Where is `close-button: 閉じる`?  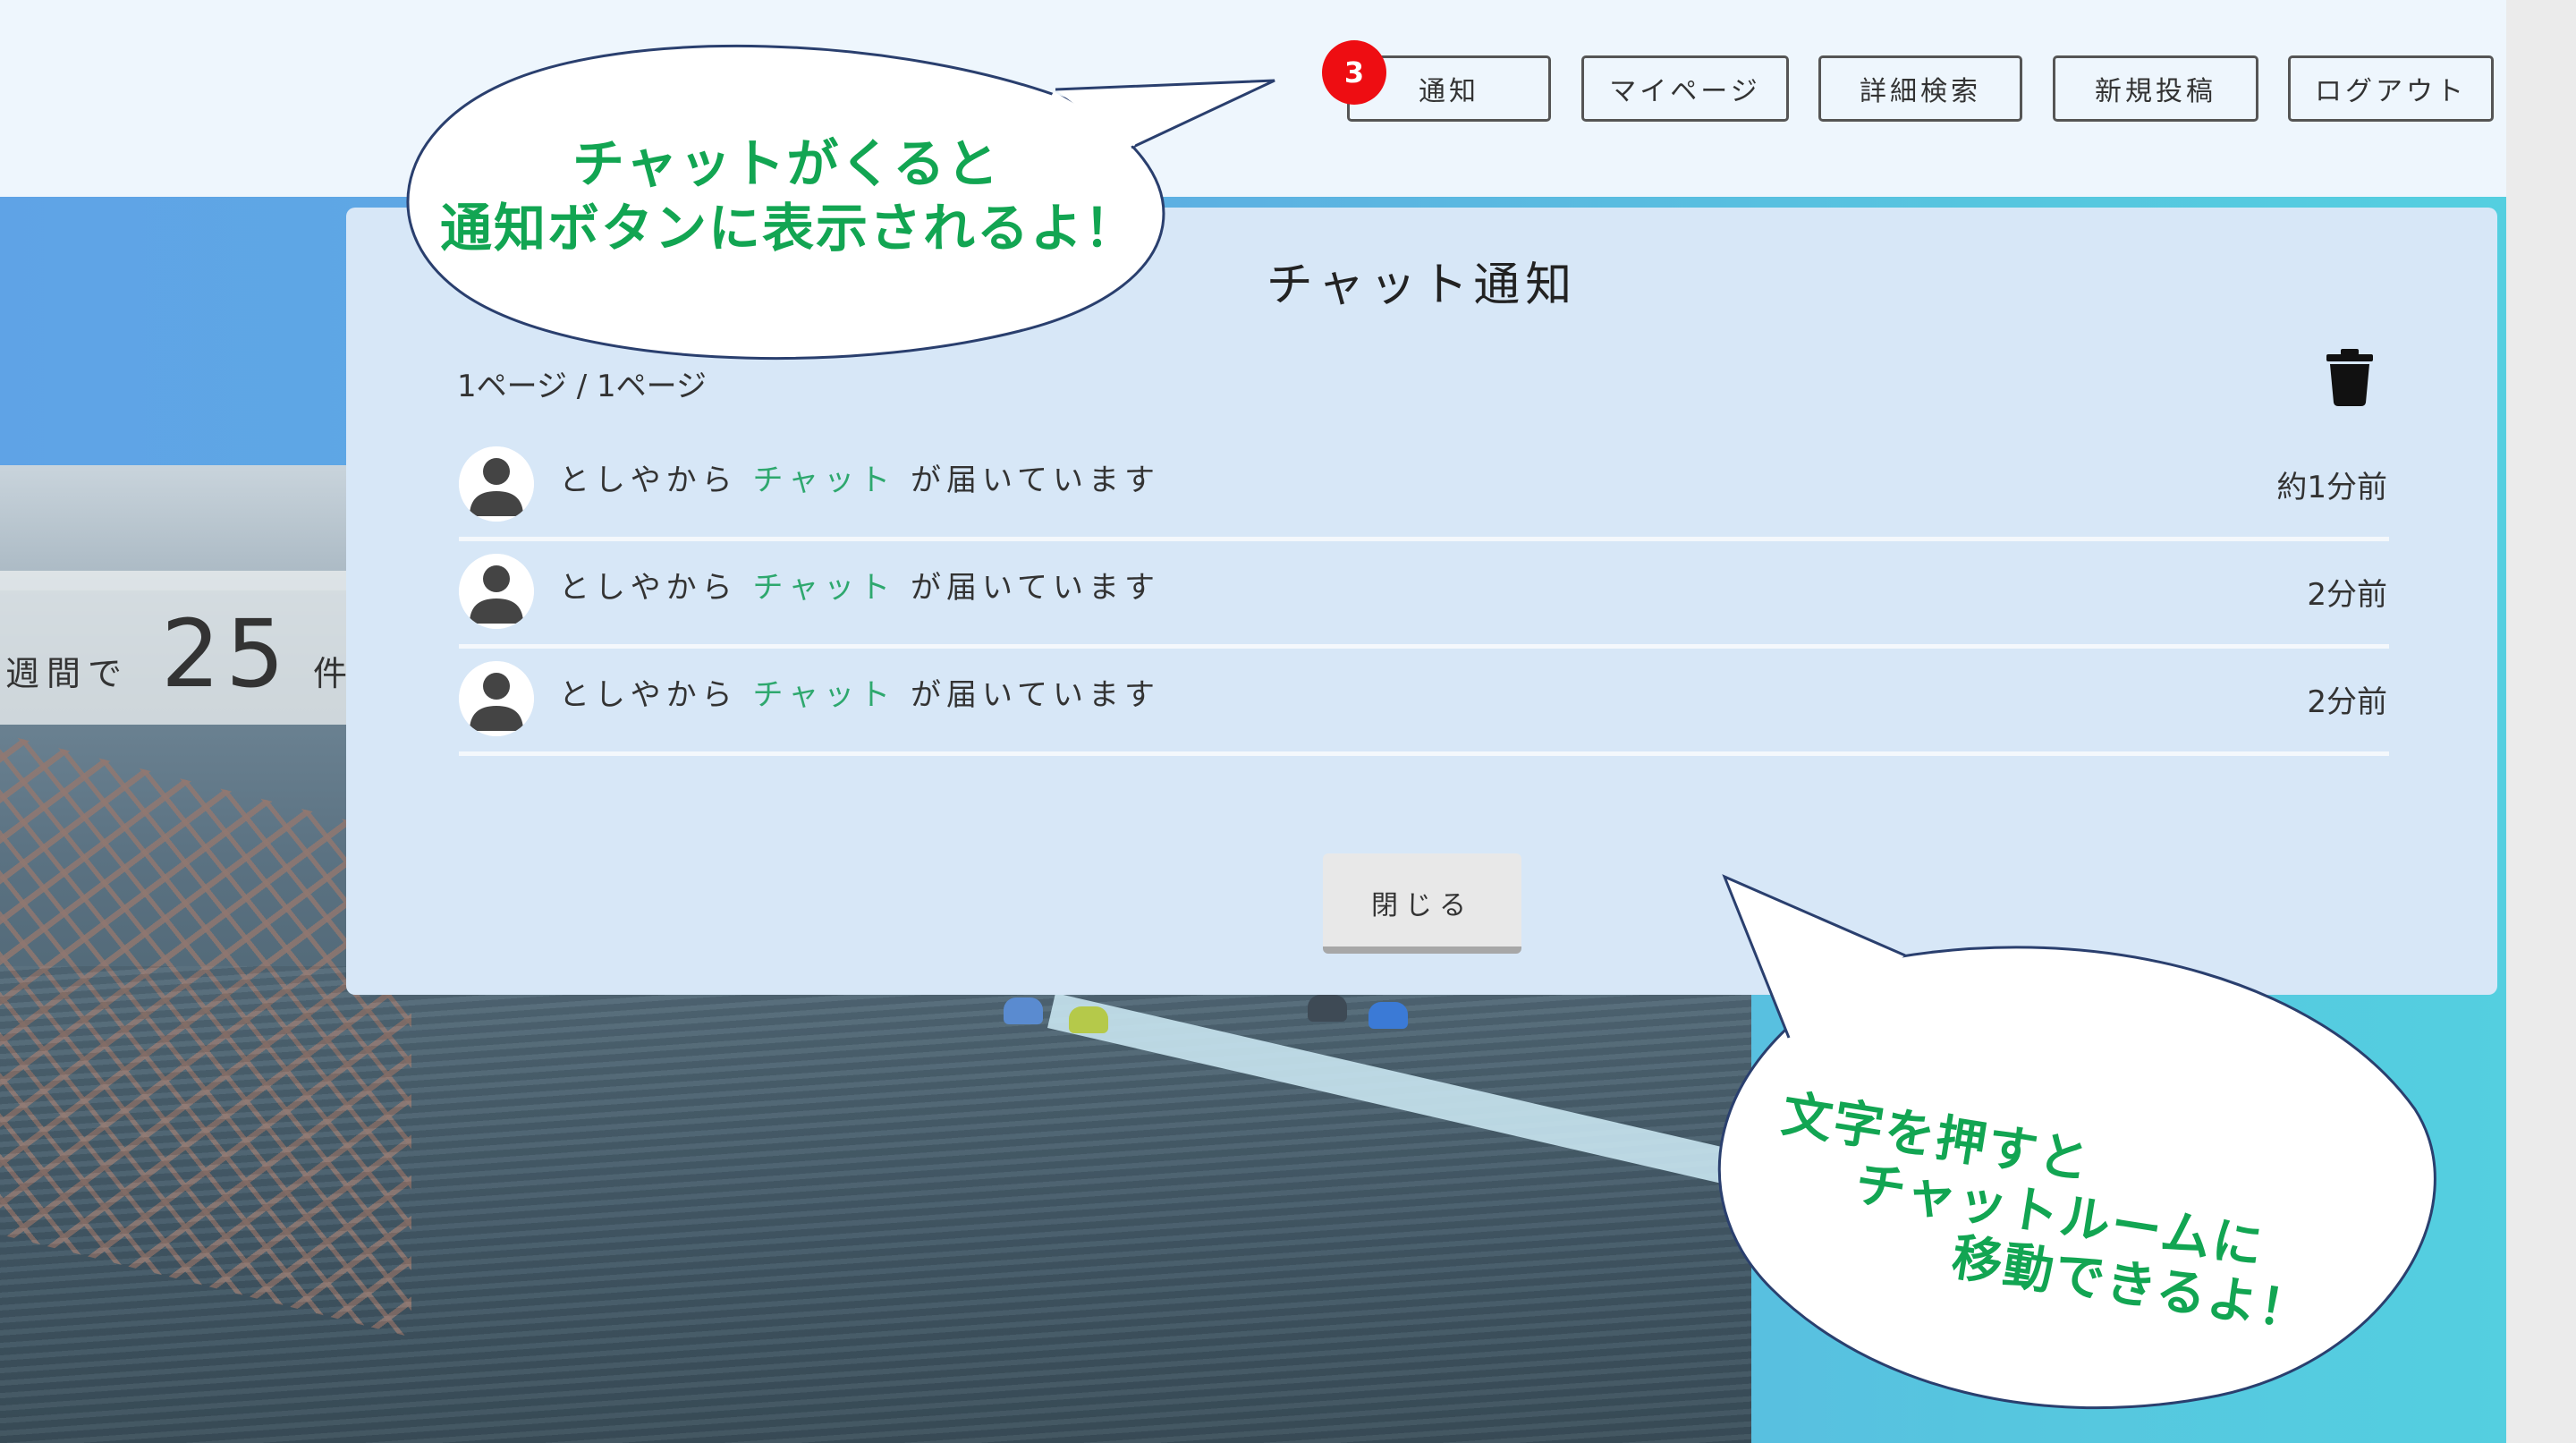
close-button: 閉じる is located at coordinates (1422, 904).